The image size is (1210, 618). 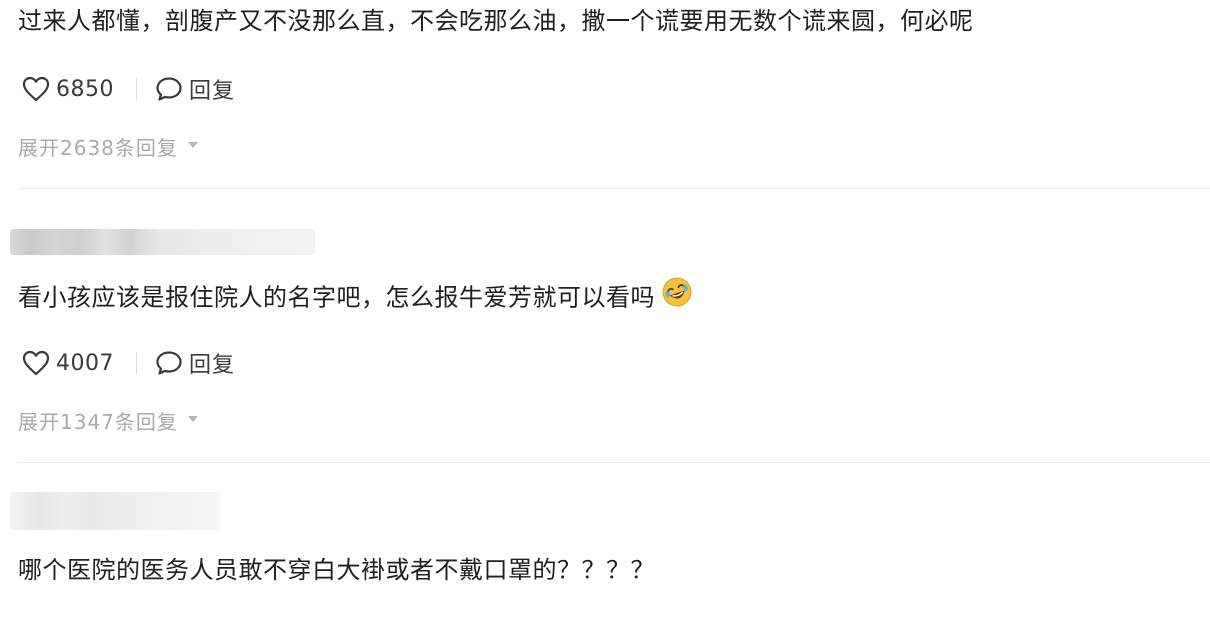 I want to click on like-button: 4007, so click(x=68, y=363).